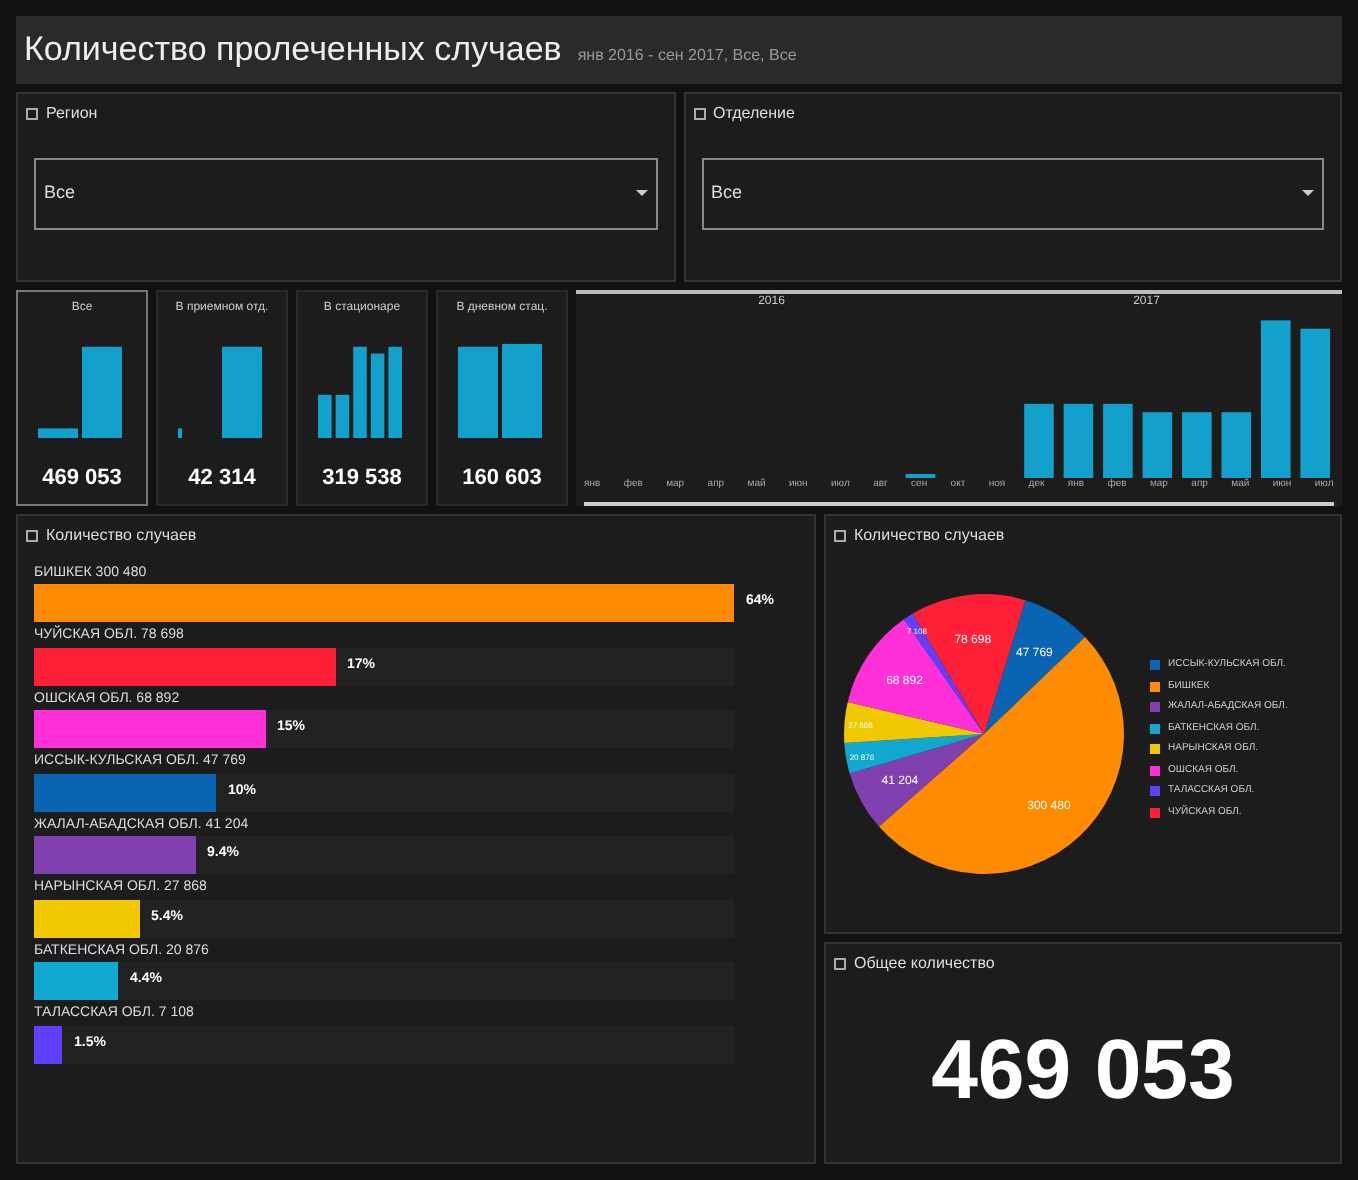 The height and width of the screenshot is (1180, 1358). I want to click on dashboard-subtitle: янв 2016 - сен 2017, Все, Все, so click(687, 55).